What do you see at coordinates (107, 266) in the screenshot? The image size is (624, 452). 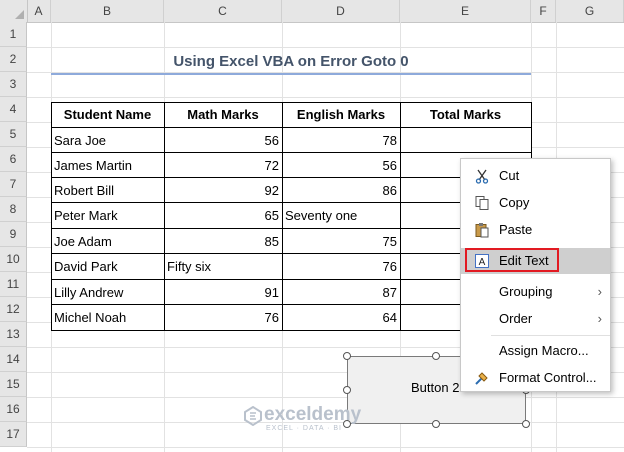 I see `student-name-cell: David Park` at bounding box center [107, 266].